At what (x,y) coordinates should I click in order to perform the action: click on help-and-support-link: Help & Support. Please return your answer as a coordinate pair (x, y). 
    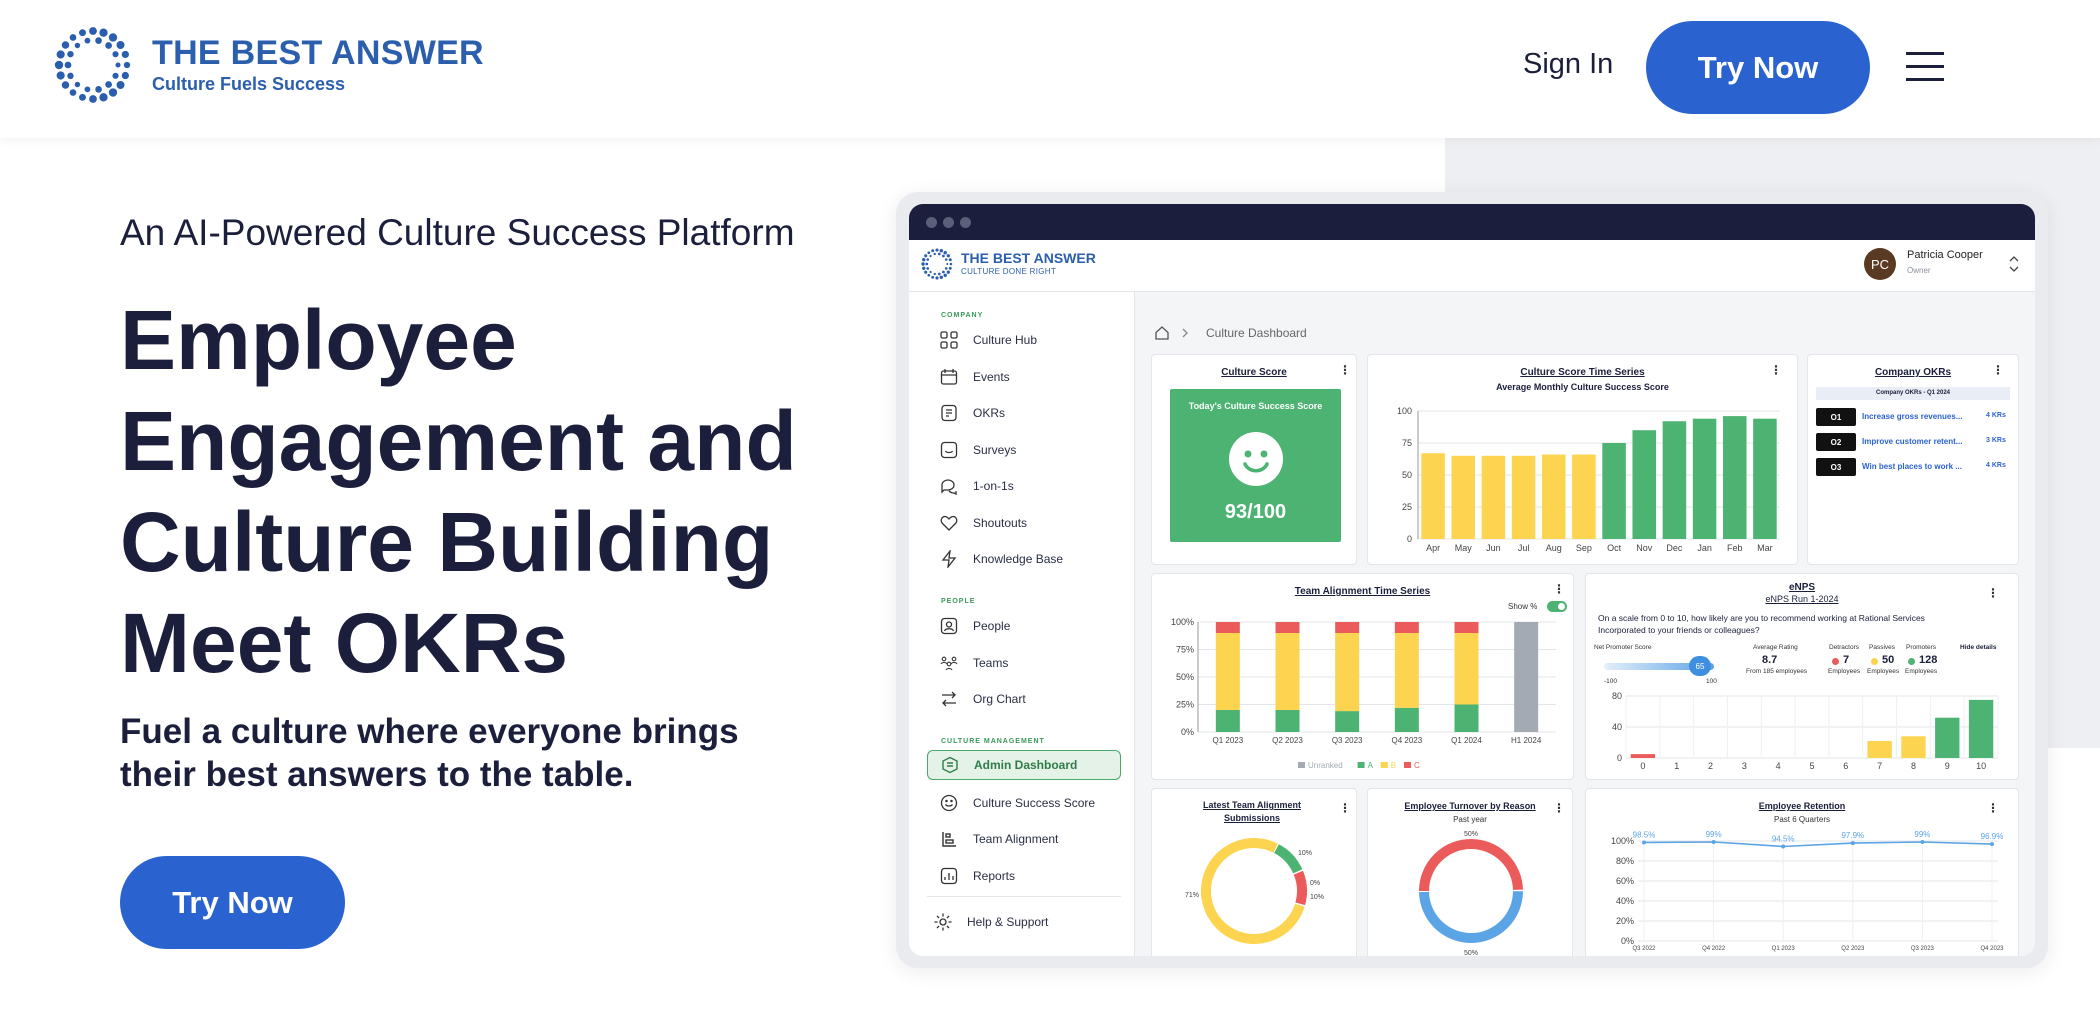
    Looking at the image, I should click on (1018, 922).